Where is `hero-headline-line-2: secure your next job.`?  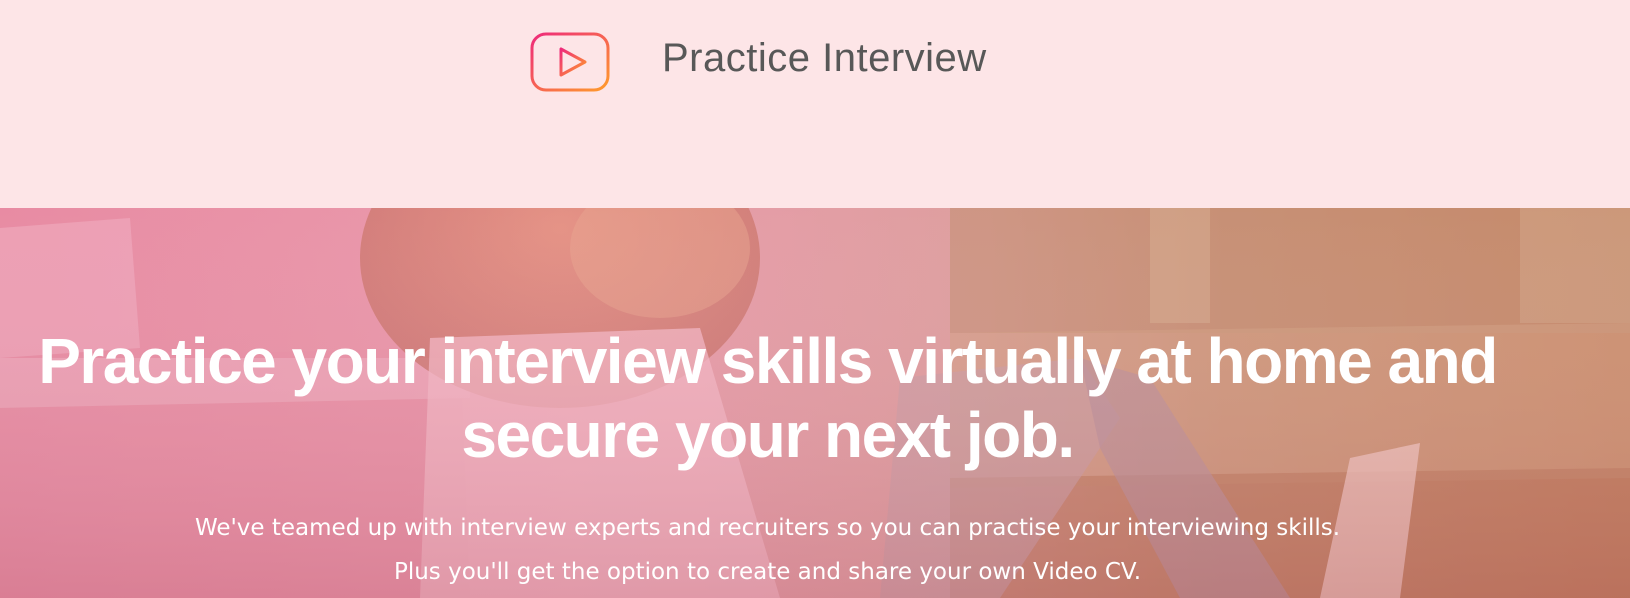
hero-headline-line-2: secure your next job. is located at coordinates (768, 435).